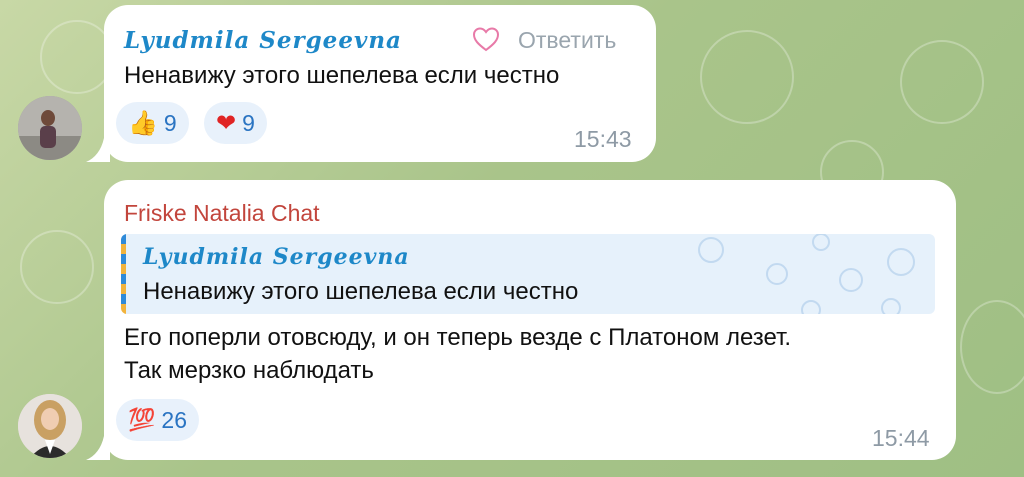 This screenshot has height=477, width=1024. I want to click on thumbs-up-icon: 👍, so click(143, 123).